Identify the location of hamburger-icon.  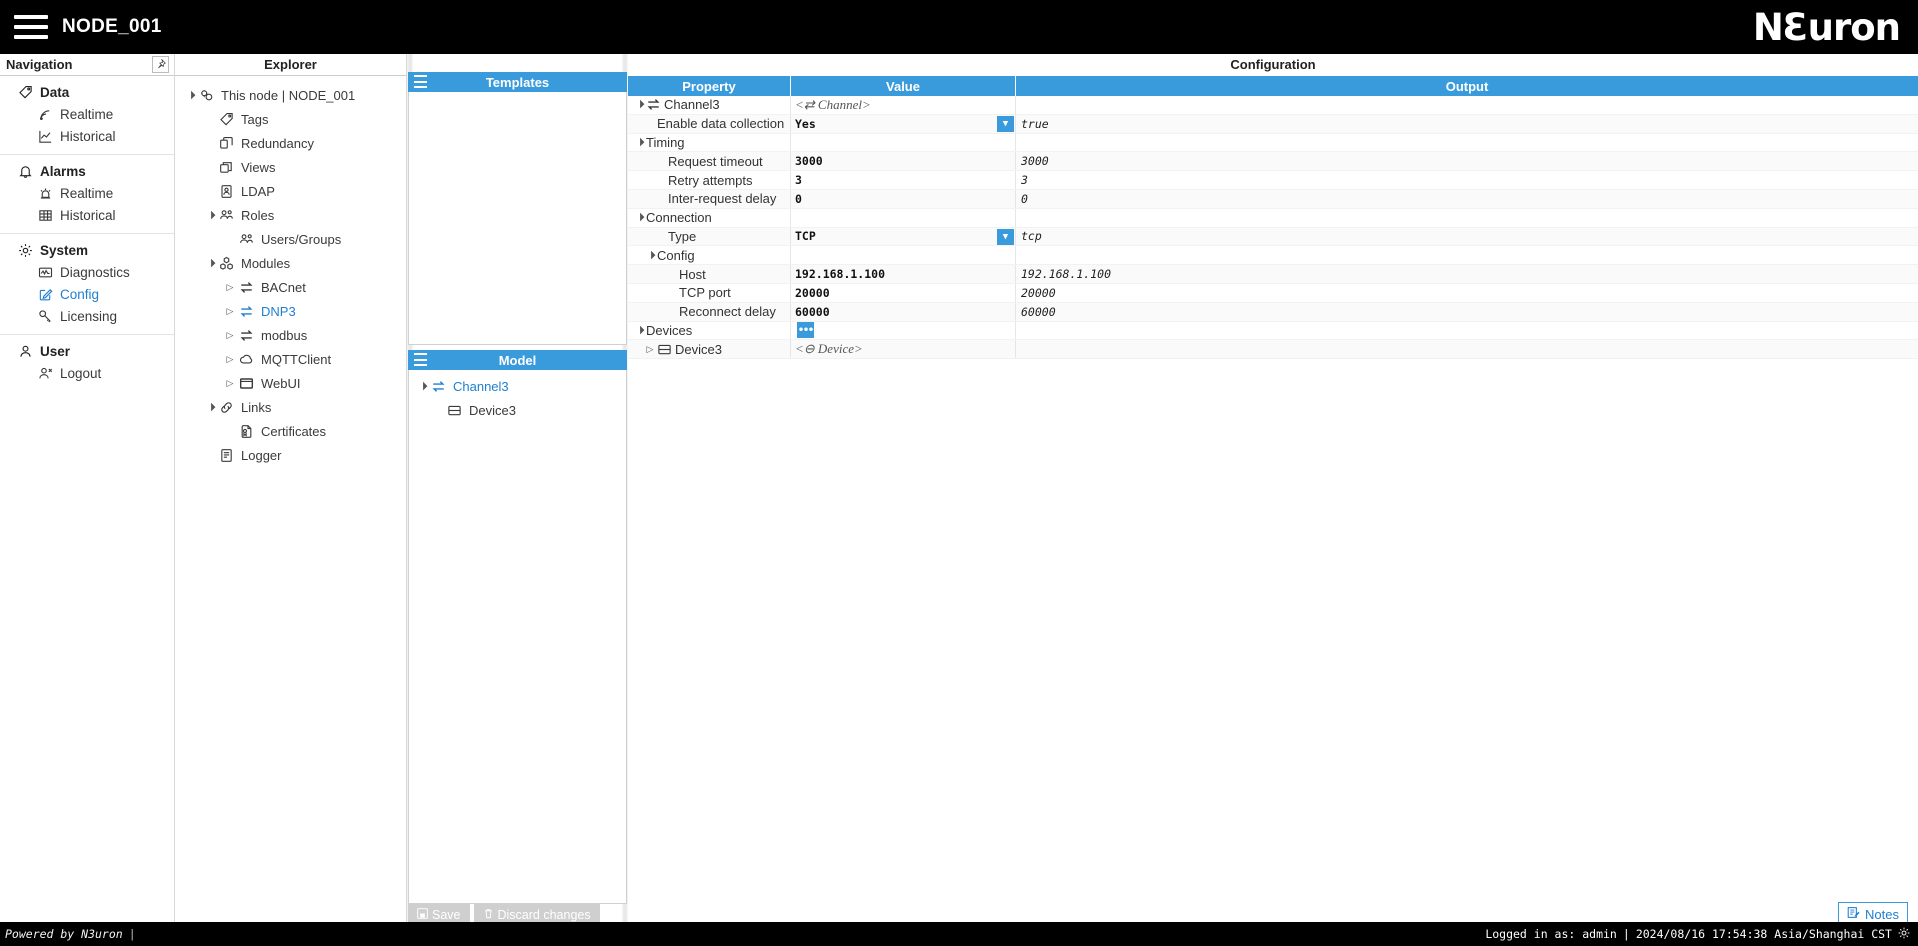
(31, 27).